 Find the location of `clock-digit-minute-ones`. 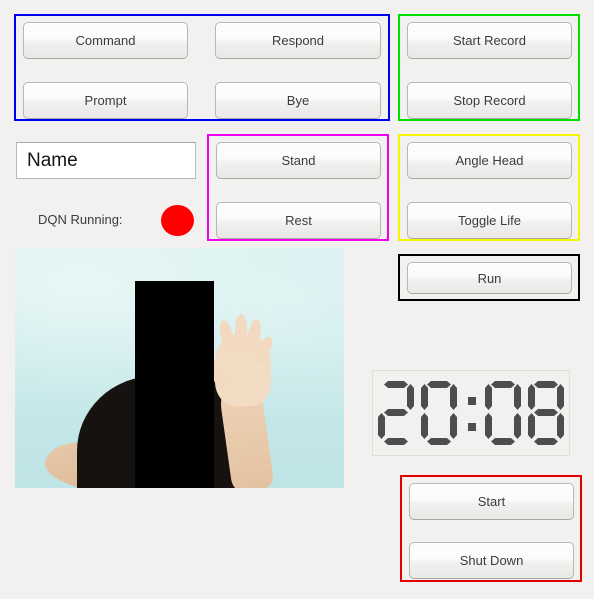

clock-digit-minute-ones is located at coordinates (546, 413).